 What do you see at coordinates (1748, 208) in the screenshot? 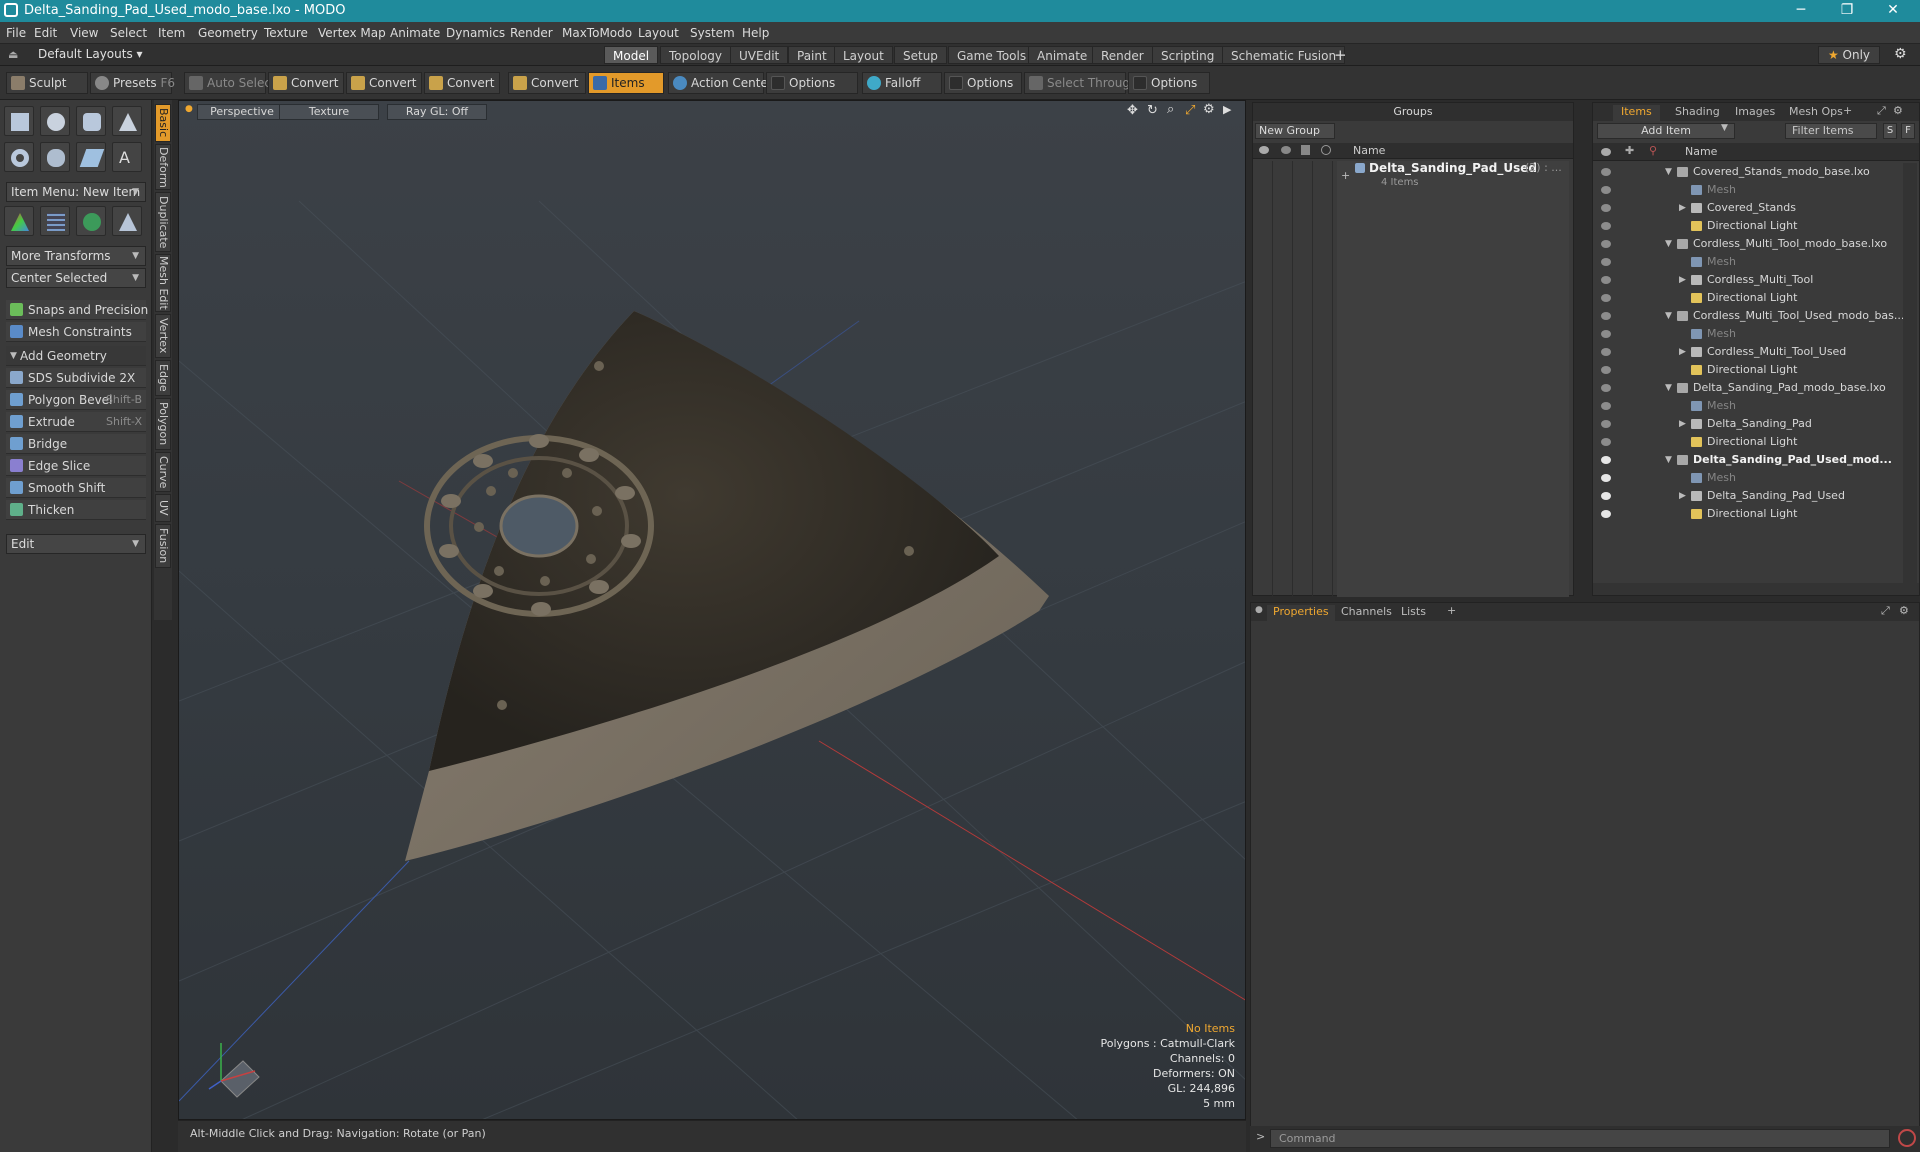
I see `item-row: ▶ Covered_Stands` at bounding box center [1748, 208].